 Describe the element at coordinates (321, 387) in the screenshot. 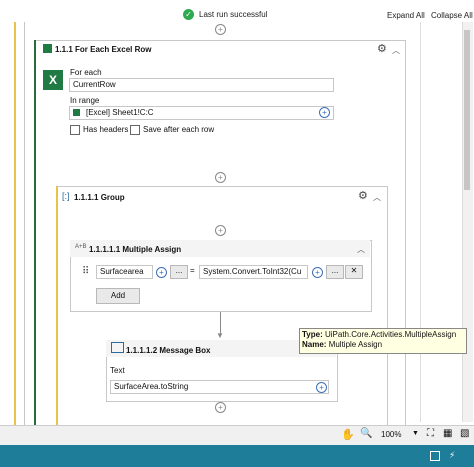

I see `message-text-plus-icon: +` at that location.